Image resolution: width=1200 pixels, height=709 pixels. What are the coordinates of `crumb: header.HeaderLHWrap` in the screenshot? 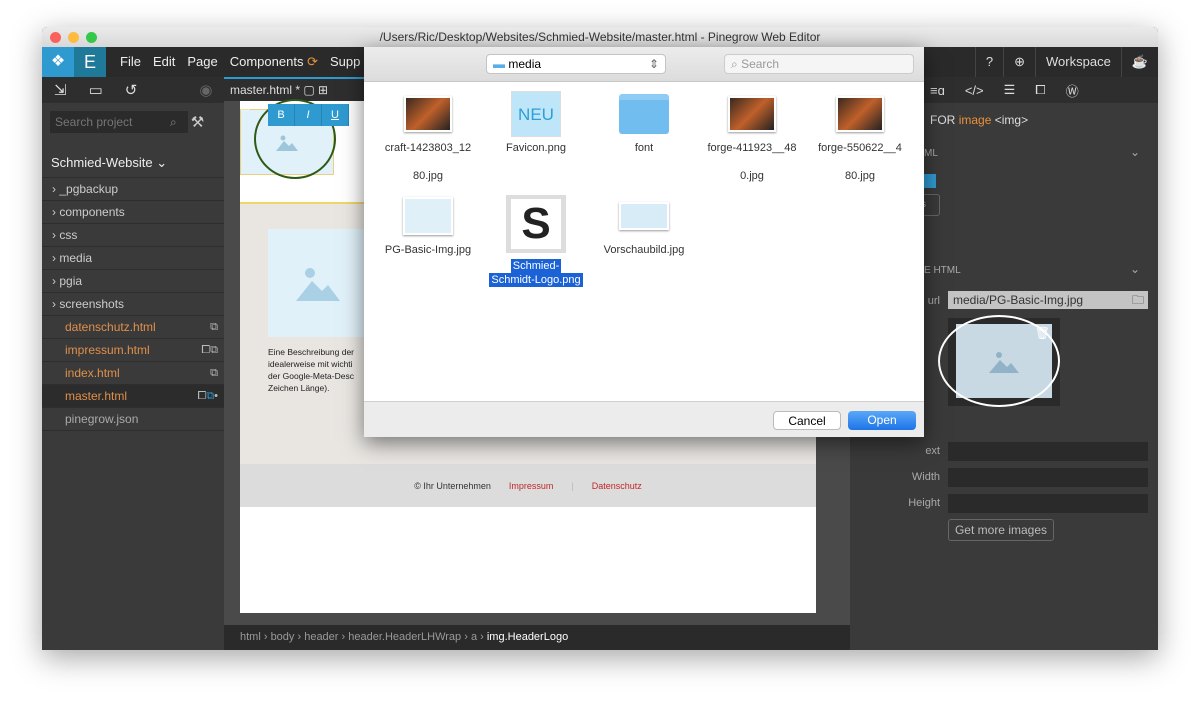 It's located at (404, 637).